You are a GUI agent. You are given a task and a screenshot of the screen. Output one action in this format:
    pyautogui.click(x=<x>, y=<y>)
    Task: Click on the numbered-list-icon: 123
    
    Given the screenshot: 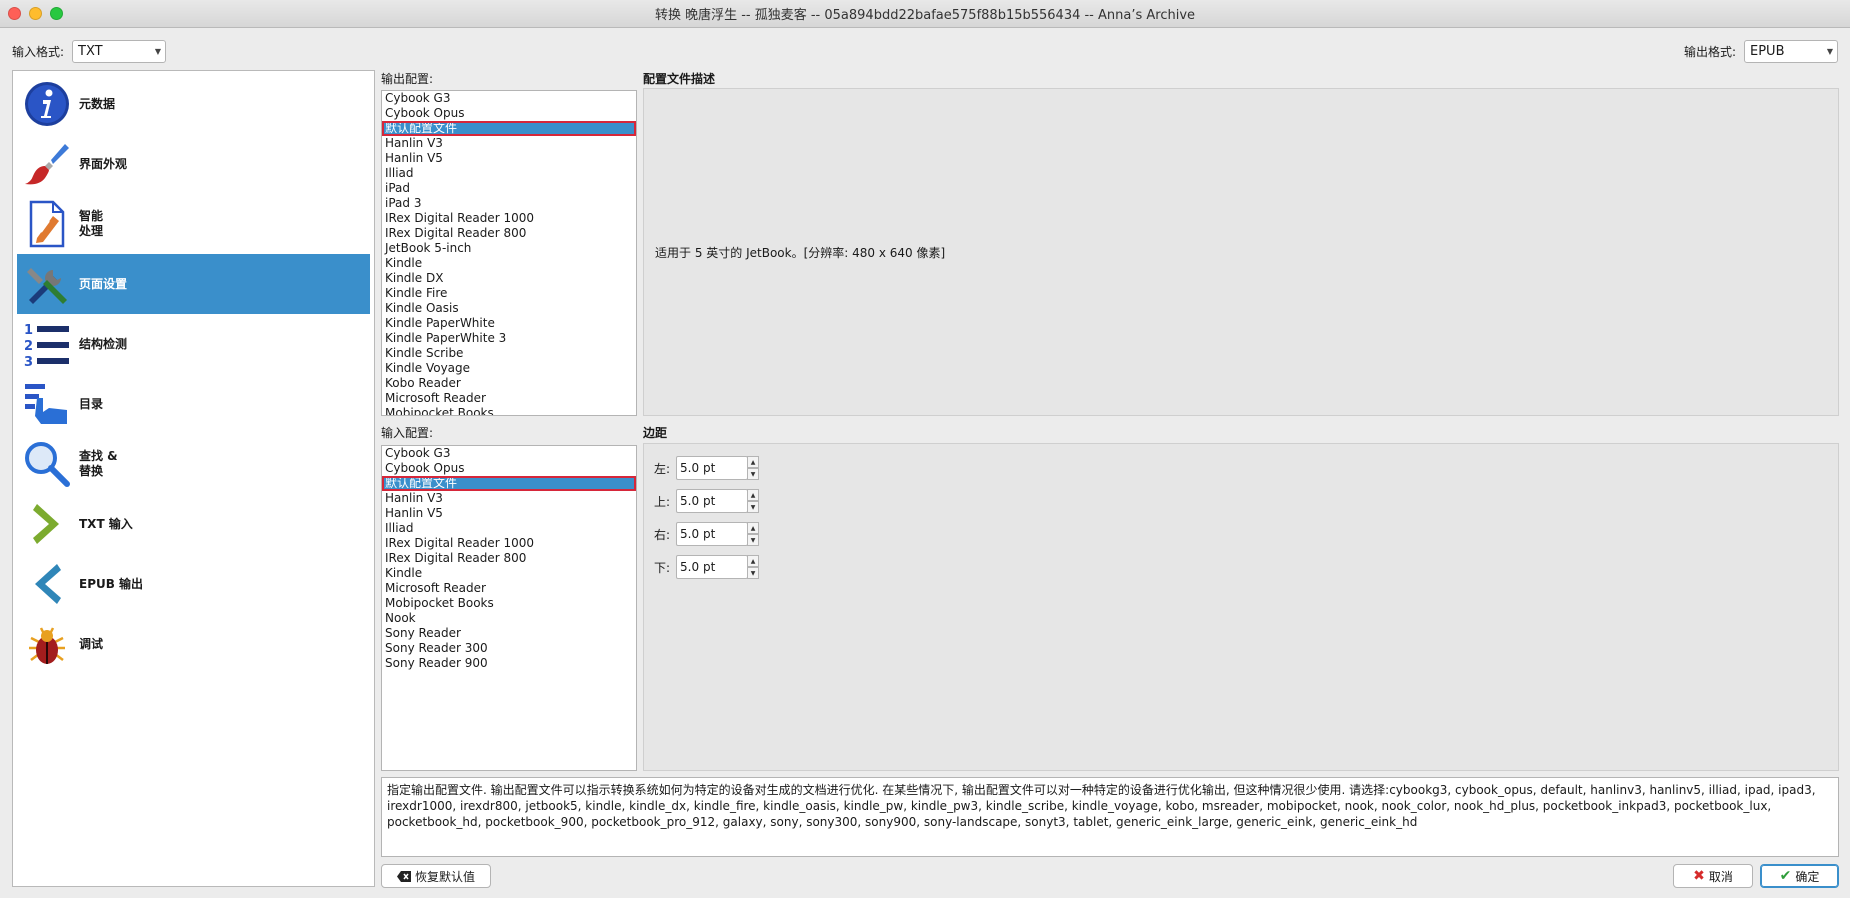 What is the action you would take?
    pyautogui.click(x=47, y=344)
    